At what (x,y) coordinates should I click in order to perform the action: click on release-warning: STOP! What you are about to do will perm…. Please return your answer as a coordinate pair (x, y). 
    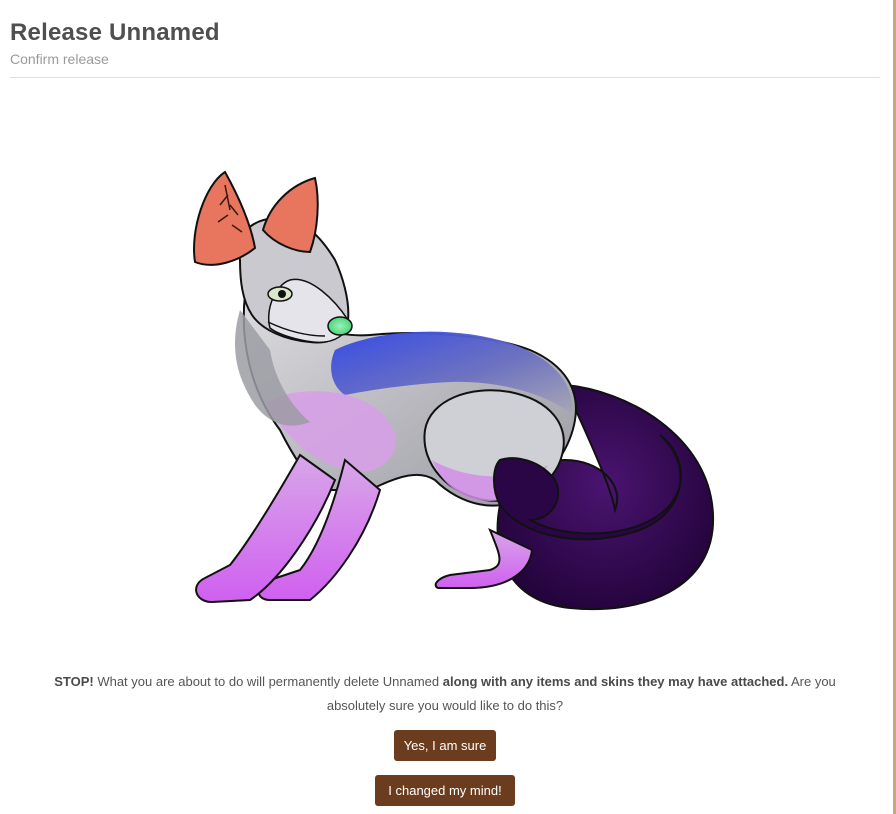
    Looking at the image, I should click on (445, 694).